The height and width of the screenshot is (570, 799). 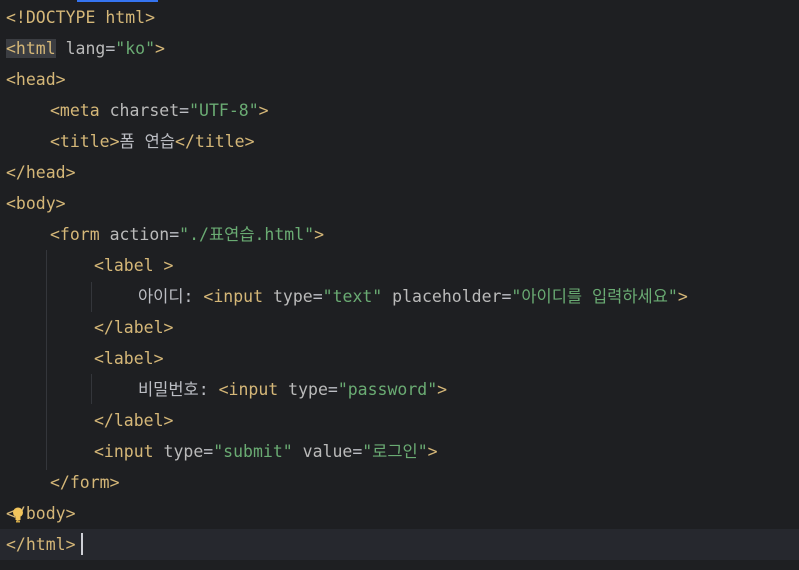 What do you see at coordinates (399, 48) in the screenshot?
I see `code-line: <html lang="ko">` at bounding box center [399, 48].